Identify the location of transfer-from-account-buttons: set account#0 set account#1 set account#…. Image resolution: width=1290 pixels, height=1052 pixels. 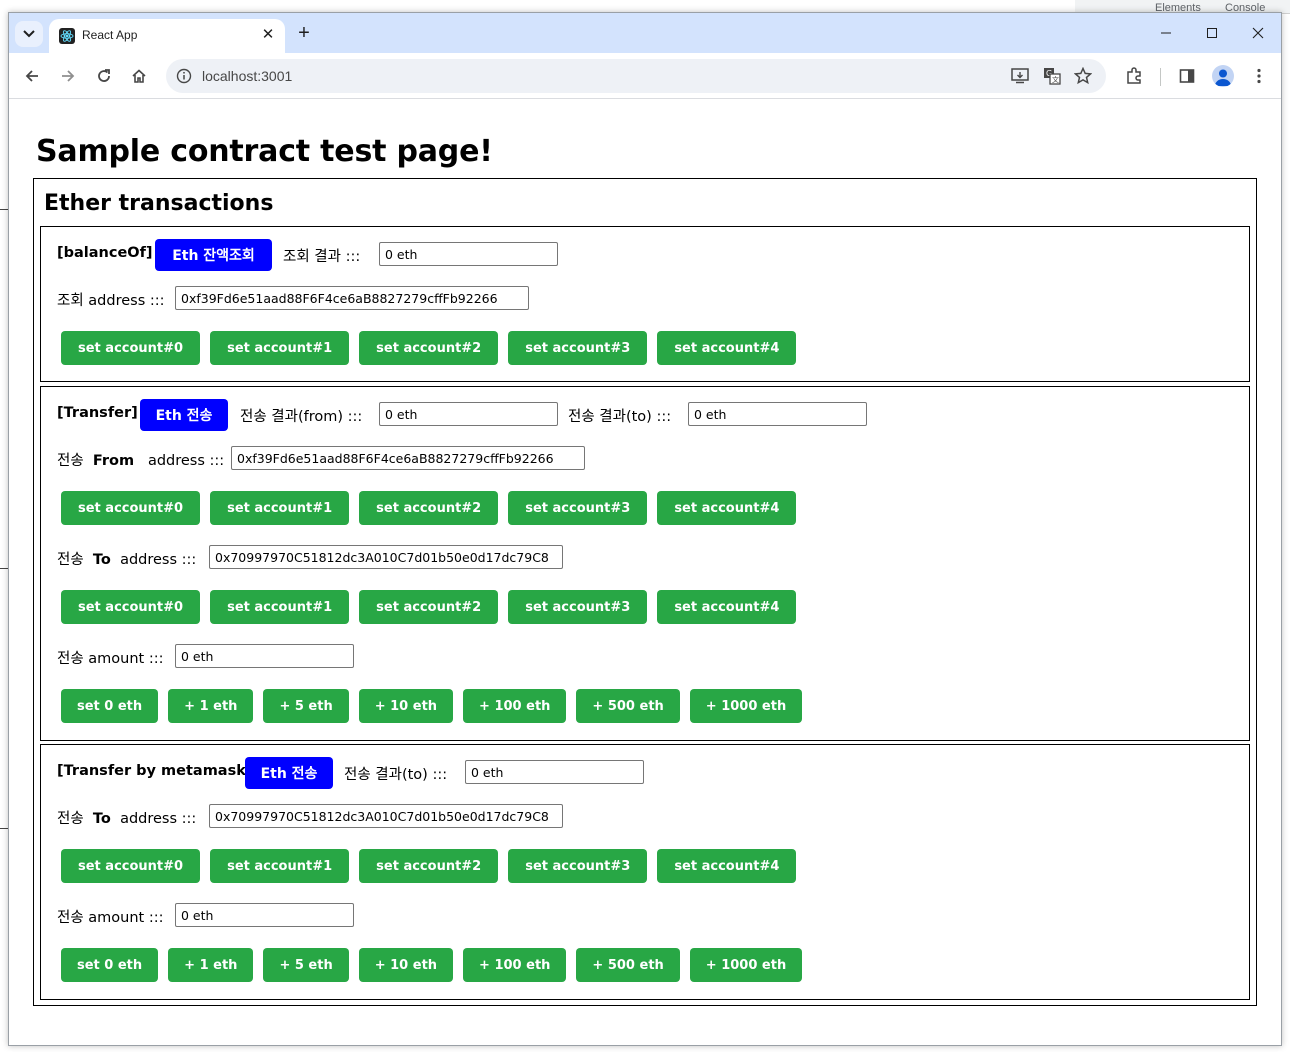
(429, 508).